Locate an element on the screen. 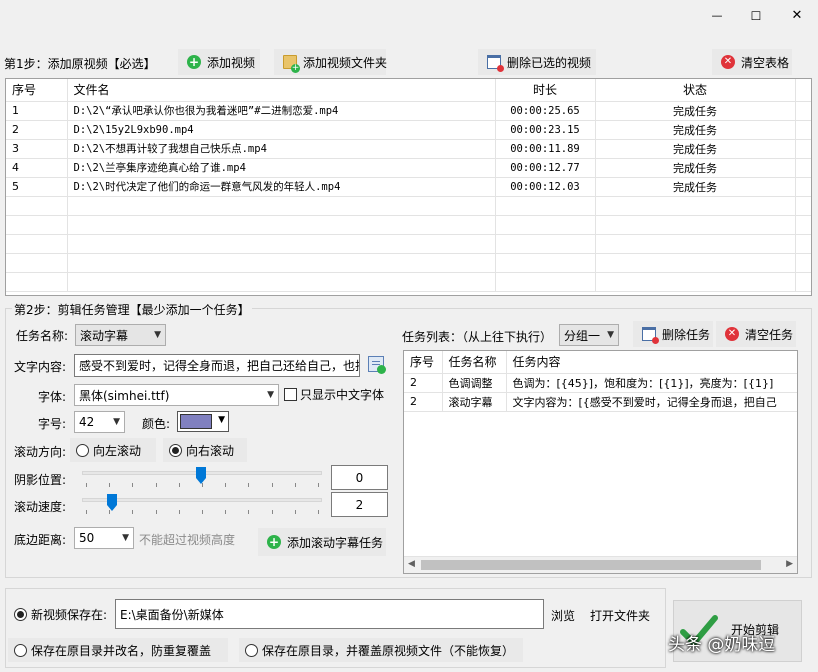 Image resolution: width=818 pixels, height=672 pixels. table-header: 序号 文件名 时长 状态 is located at coordinates (408, 90).